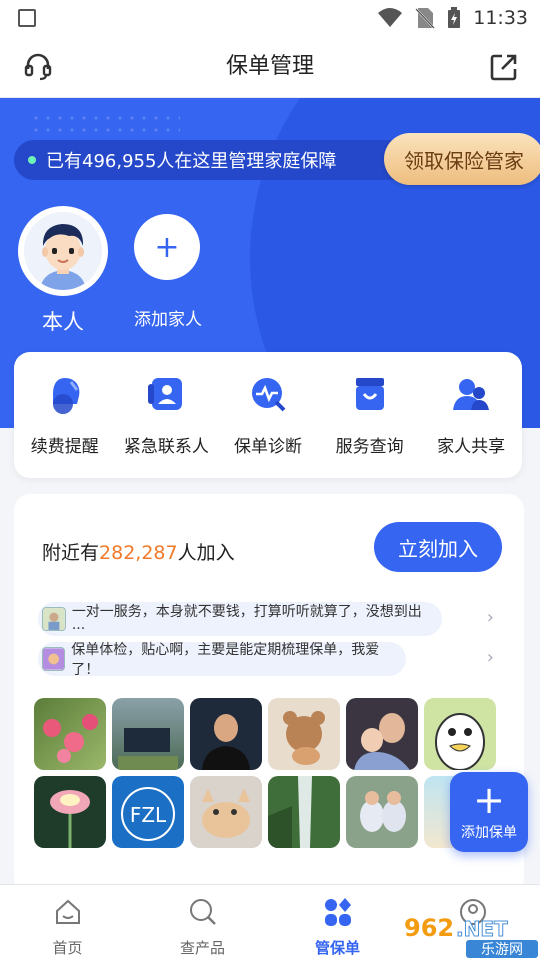 This screenshot has height=960, width=540. I want to click on avatar-illustration, so click(63, 251).